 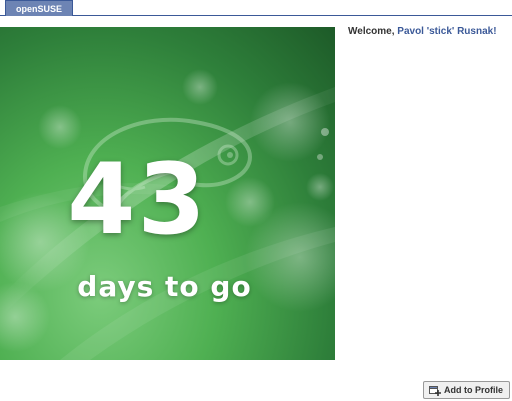 I want to click on days-to-go-label: days to go, so click(x=164, y=286).